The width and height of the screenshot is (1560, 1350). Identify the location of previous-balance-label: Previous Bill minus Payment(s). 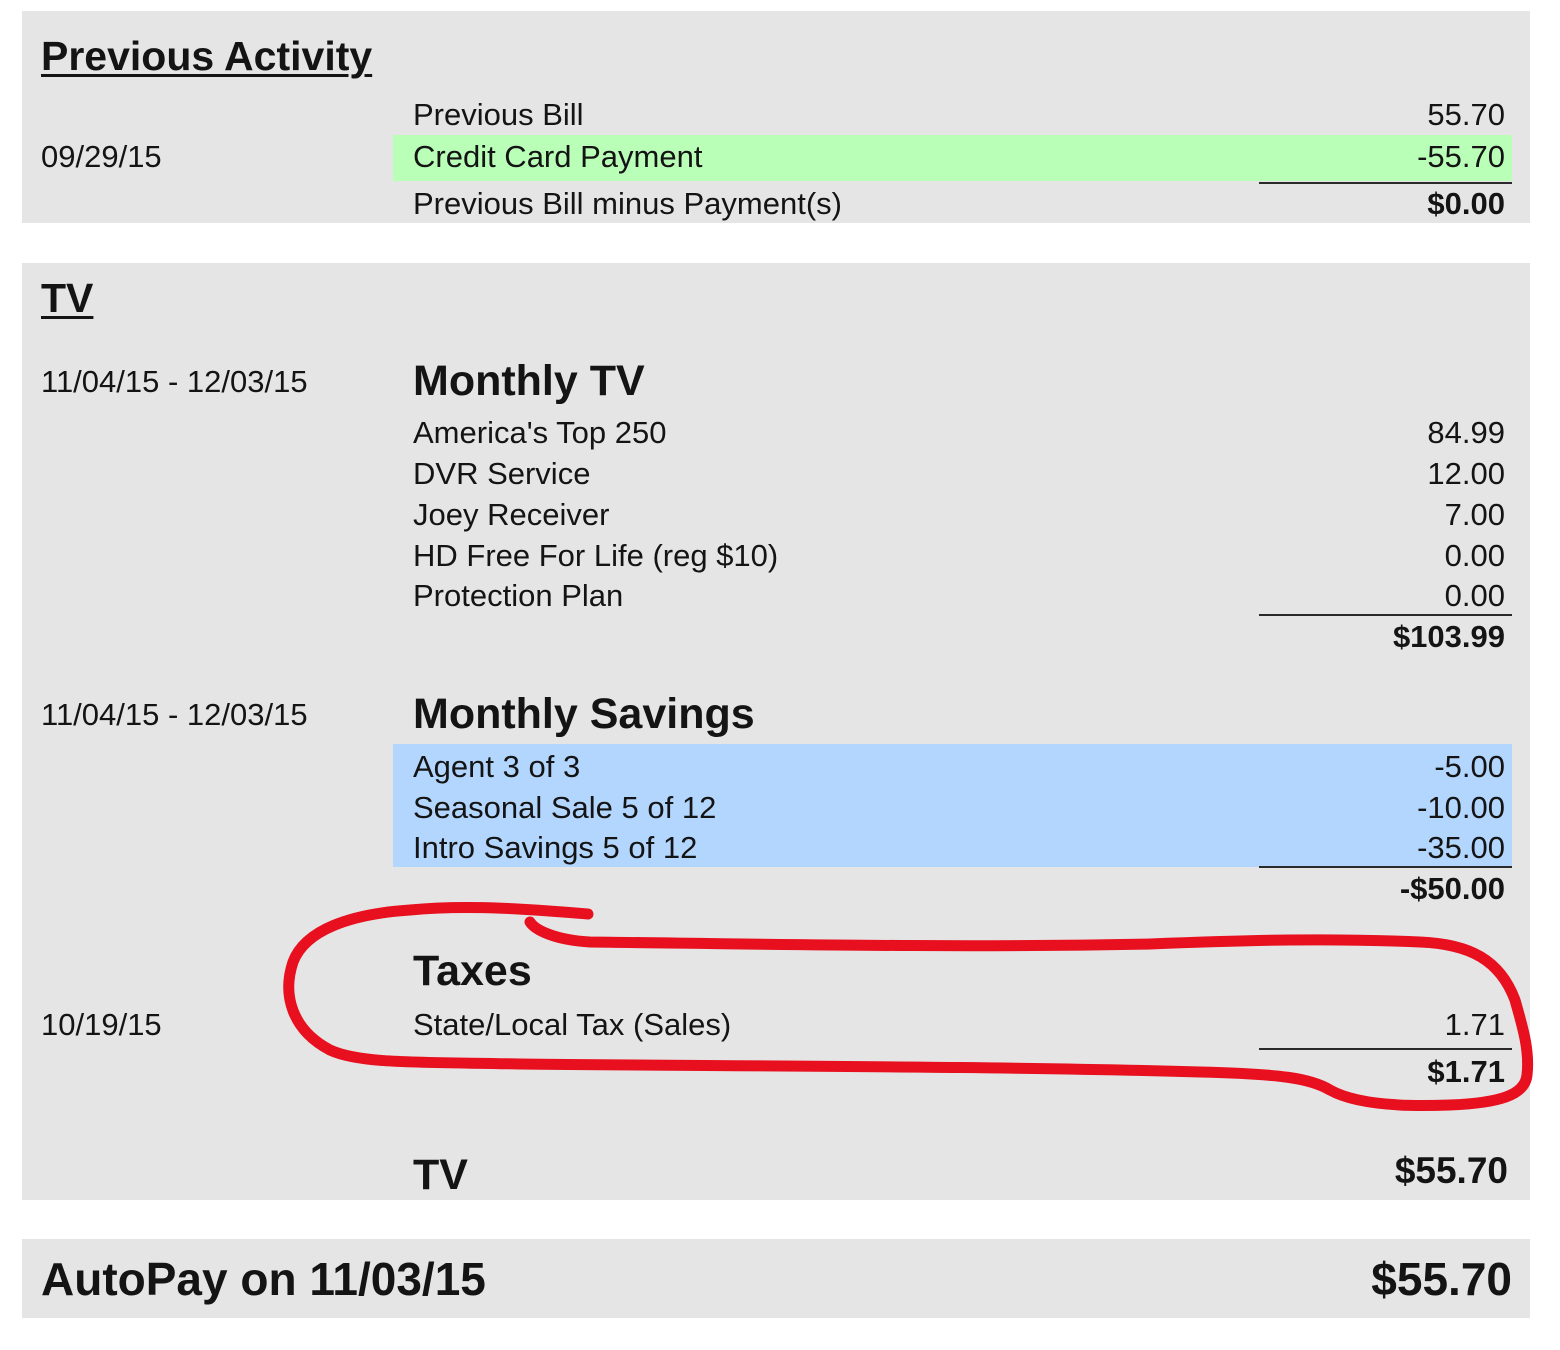
(627, 203).